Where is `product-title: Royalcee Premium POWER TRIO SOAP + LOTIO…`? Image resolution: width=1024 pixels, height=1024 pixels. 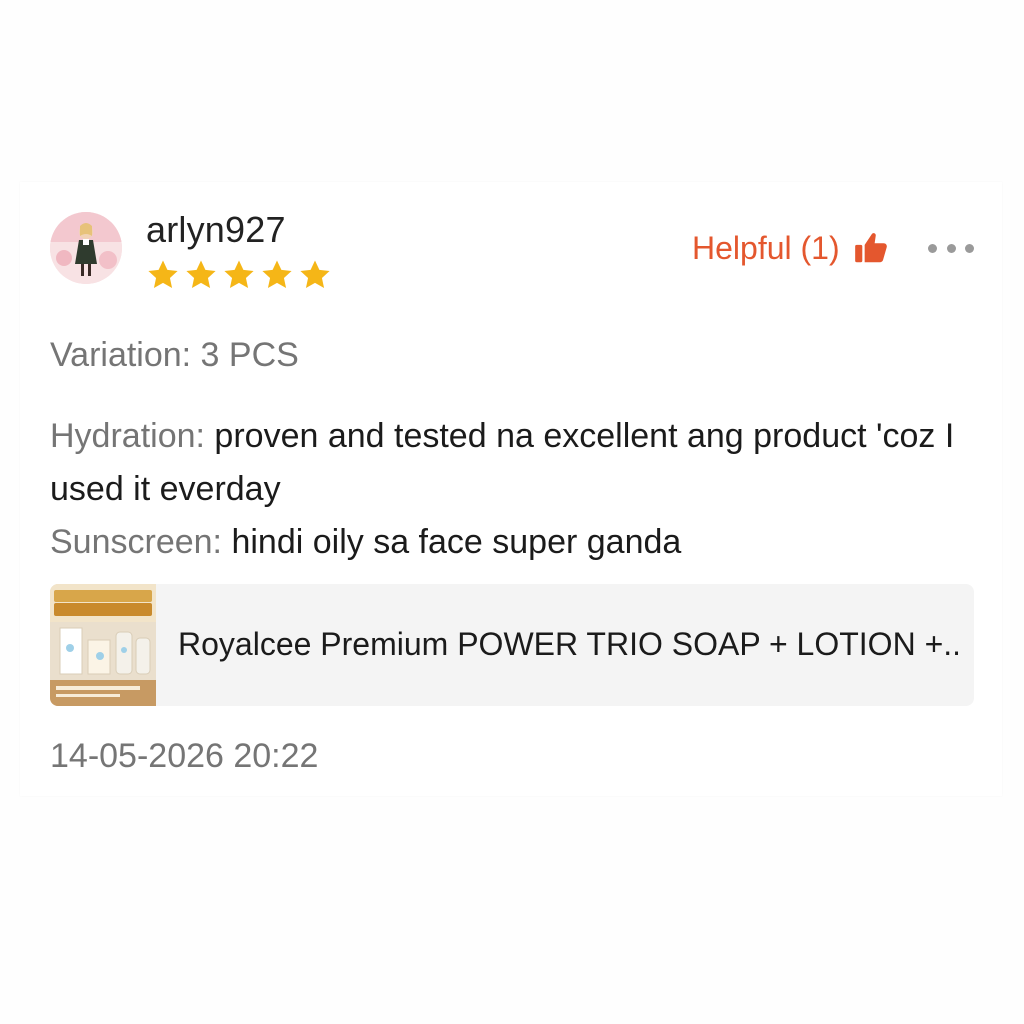 product-title: Royalcee Premium POWER TRIO SOAP + LOTIO… is located at coordinates (568, 644).